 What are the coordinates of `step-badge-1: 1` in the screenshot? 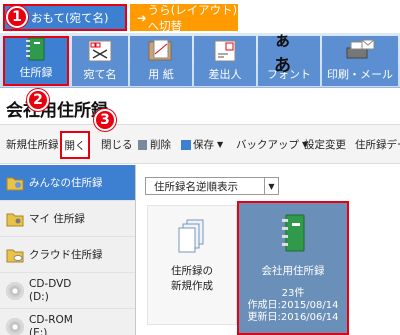 It's located at (17, 17).